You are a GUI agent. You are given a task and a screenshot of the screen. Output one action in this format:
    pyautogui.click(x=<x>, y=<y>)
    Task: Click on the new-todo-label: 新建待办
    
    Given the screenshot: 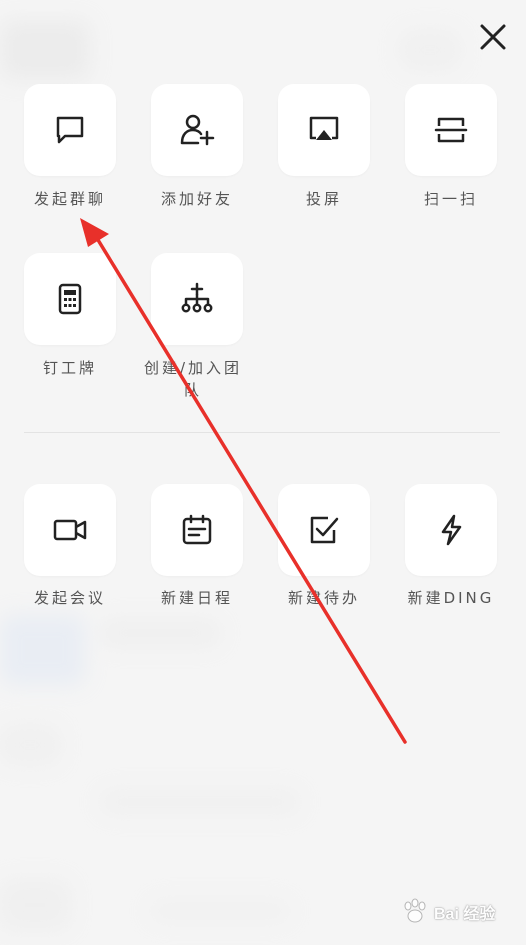 What is the action you would take?
    pyautogui.click(x=323, y=598)
    